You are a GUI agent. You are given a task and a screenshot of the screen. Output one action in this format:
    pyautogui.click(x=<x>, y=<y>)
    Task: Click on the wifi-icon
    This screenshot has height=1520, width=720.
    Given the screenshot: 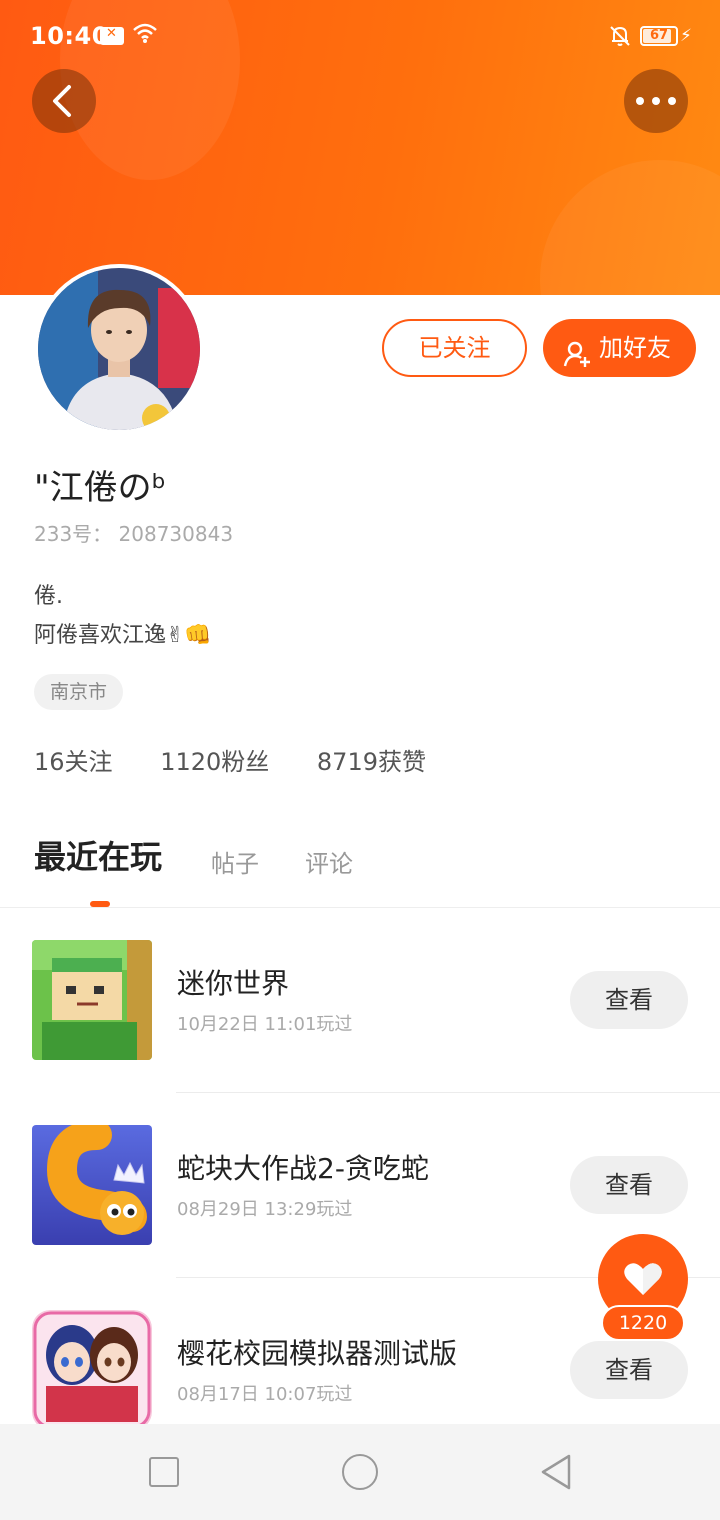 What is the action you would take?
    pyautogui.click(x=145, y=35)
    